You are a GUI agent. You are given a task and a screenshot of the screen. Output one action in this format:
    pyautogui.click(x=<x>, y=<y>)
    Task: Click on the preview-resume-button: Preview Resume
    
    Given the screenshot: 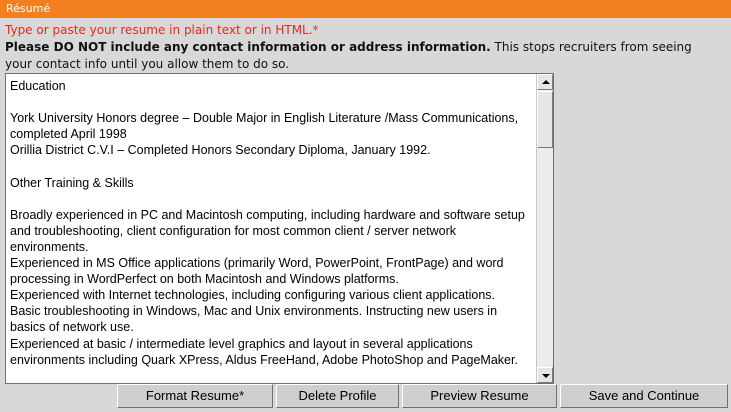 What is the action you would take?
    pyautogui.click(x=479, y=396)
    